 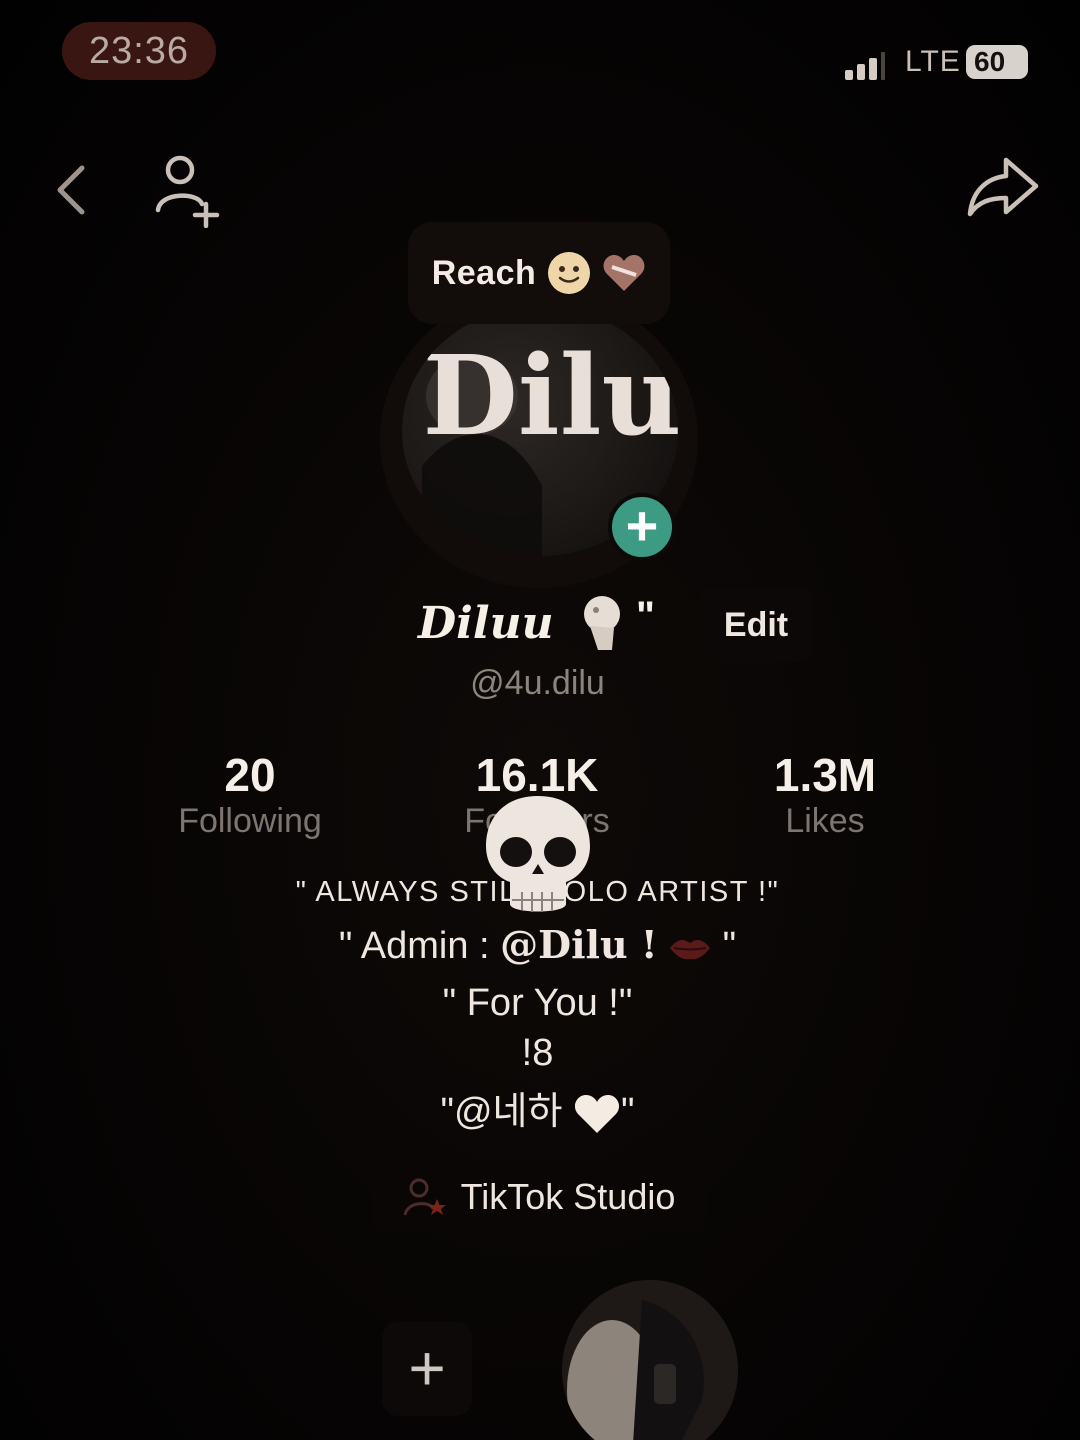 I want to click on back-button, so click(x=75, y=190).